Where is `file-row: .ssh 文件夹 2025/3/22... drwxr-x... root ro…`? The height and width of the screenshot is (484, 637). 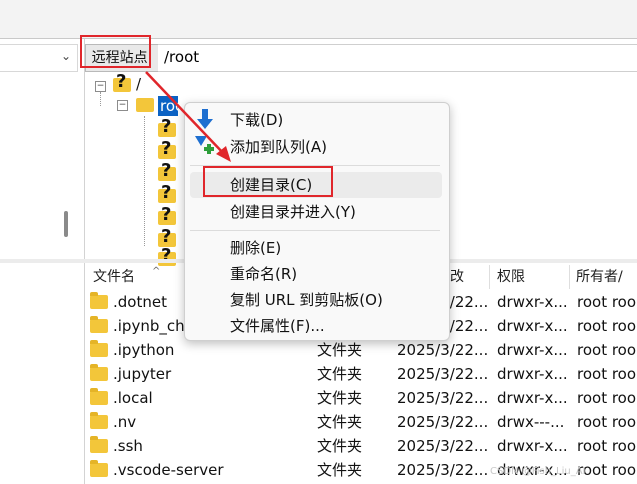 file-row: .ssh 文件夹 2025/3/22... drwxr-x... root ro… is located at coordinates (361, 446).